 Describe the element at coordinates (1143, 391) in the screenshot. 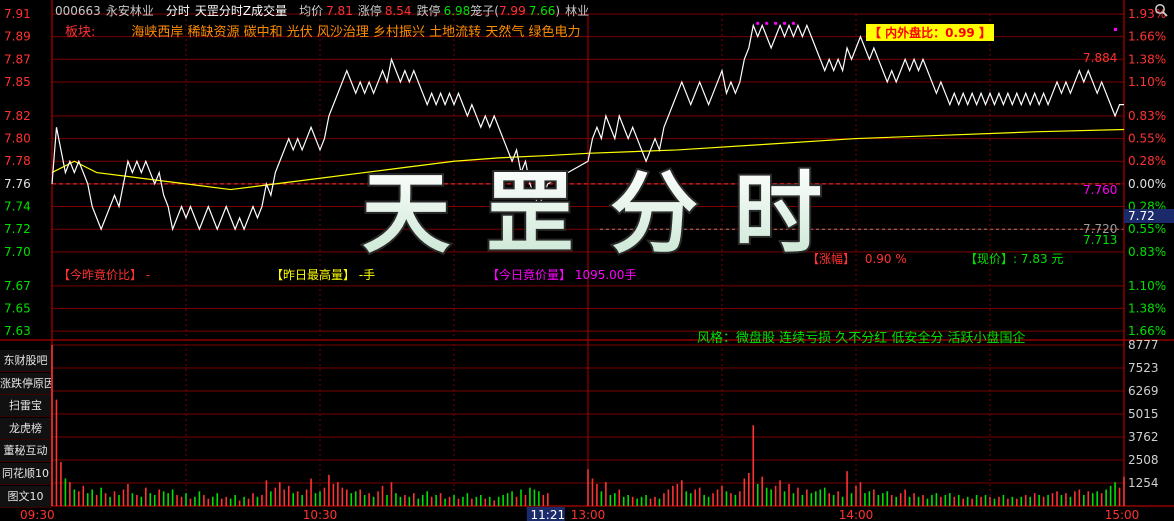

I see `volume-tick-label: 6269` at that location.